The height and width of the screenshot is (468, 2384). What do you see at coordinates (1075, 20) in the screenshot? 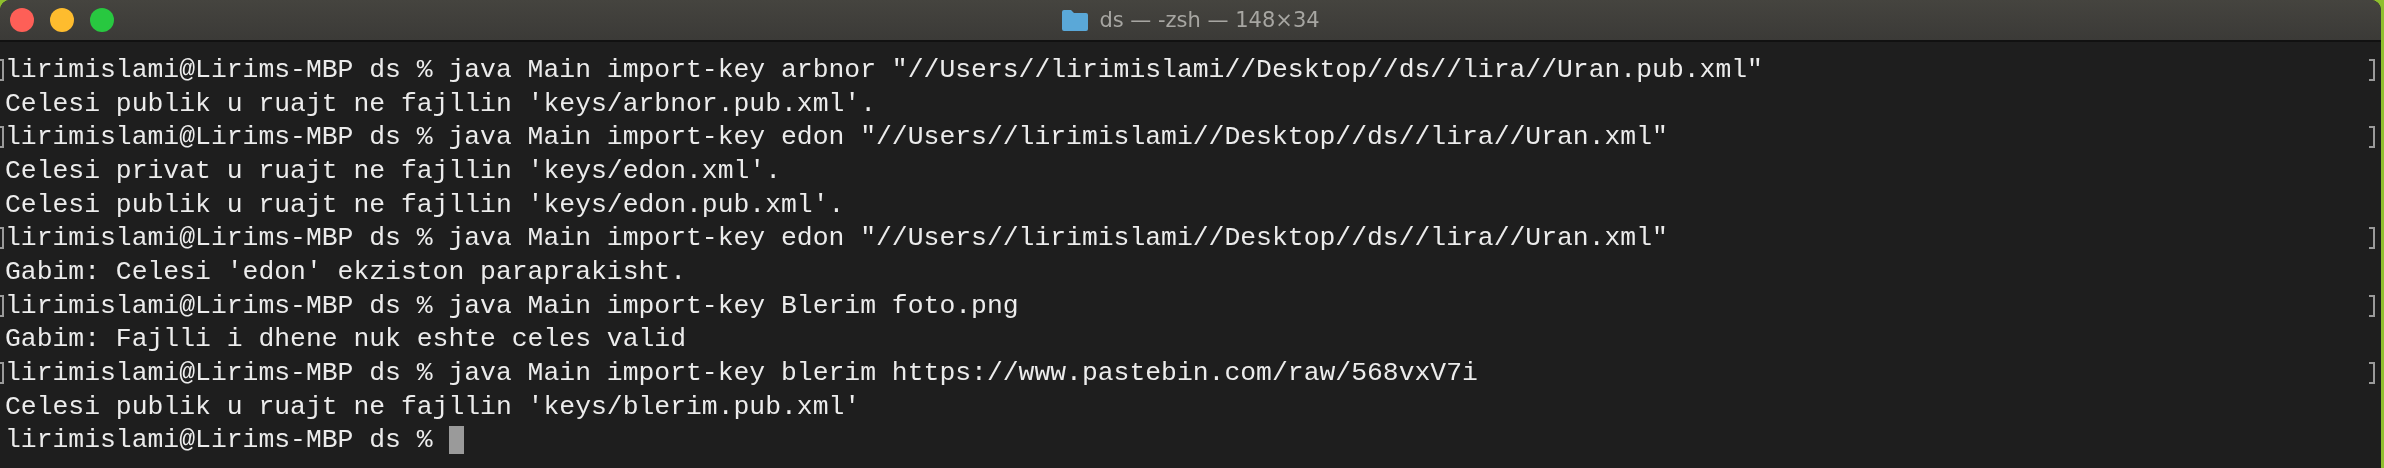
I see `folder-icon` at bounding box center [1075, 20].